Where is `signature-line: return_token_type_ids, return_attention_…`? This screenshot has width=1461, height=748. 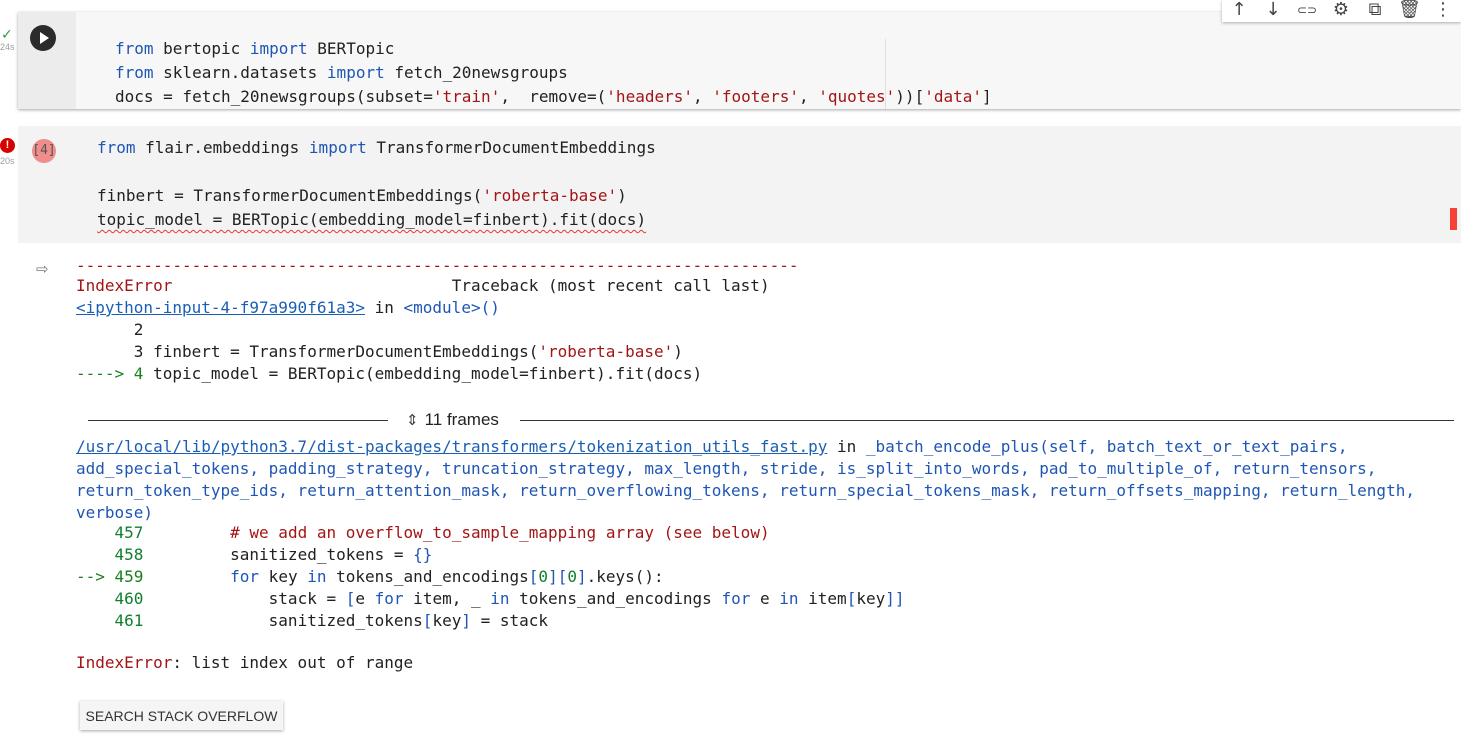 signature-line: return_token_type_ids, return_attention_… is located at coordinates (745, 492).